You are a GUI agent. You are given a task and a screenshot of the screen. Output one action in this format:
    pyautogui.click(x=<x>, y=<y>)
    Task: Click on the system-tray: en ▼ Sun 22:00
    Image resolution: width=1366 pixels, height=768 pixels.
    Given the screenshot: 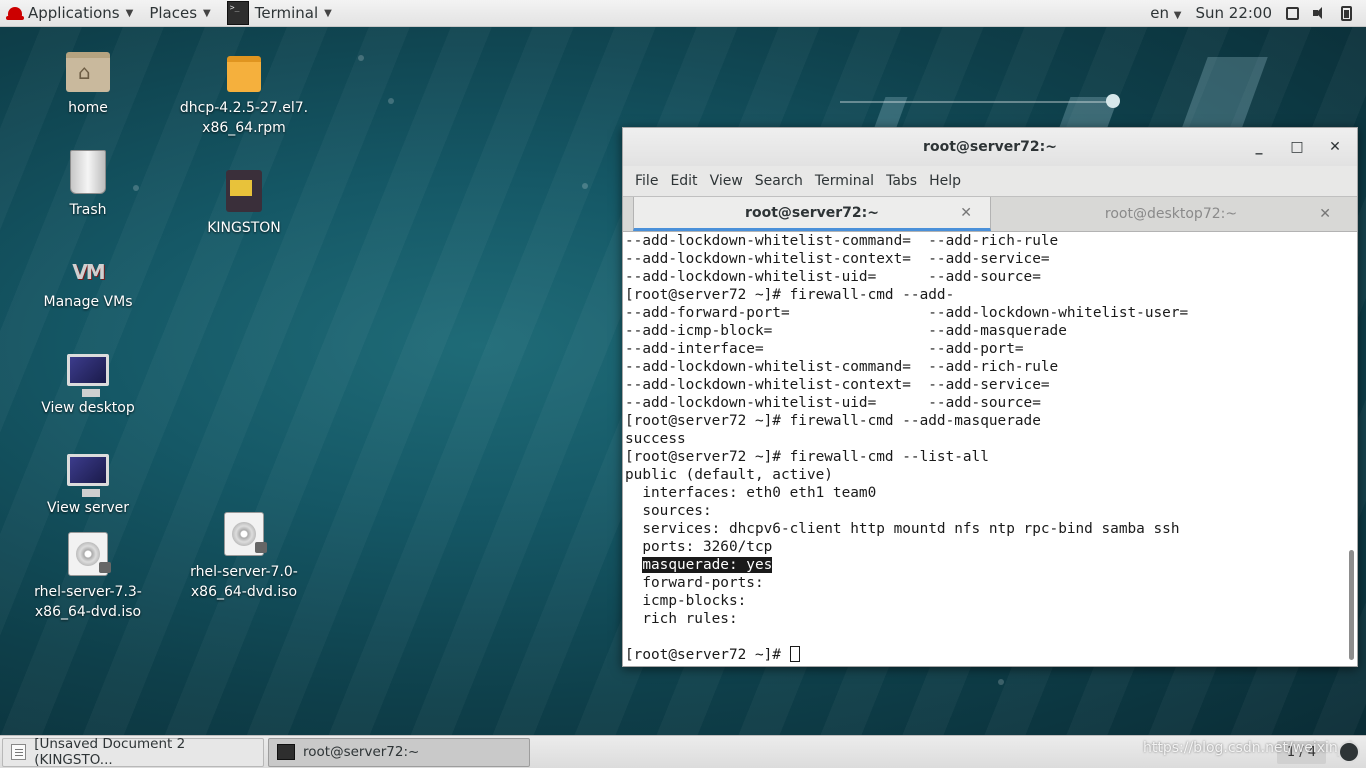 What is the action you would take?
    pyautogui.click(x=1258, y=13)
    